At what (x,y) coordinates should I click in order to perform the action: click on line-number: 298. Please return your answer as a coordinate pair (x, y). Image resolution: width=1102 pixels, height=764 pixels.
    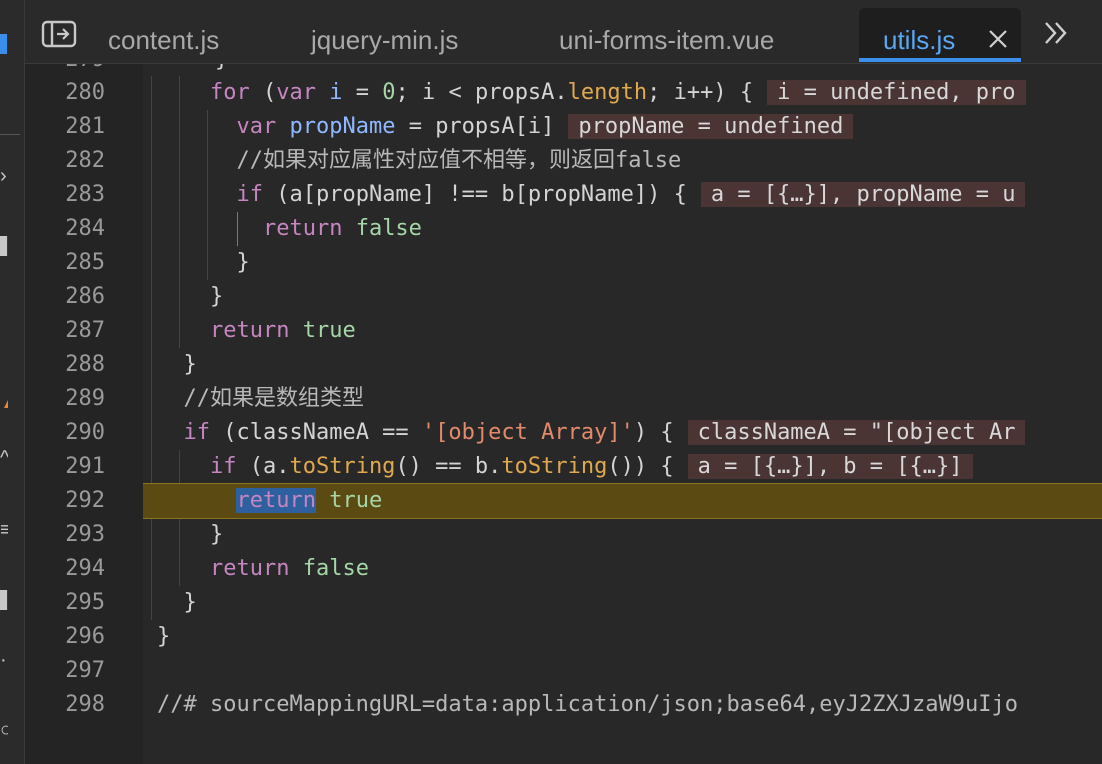
    Looking at the image, I should click on (85, 704).